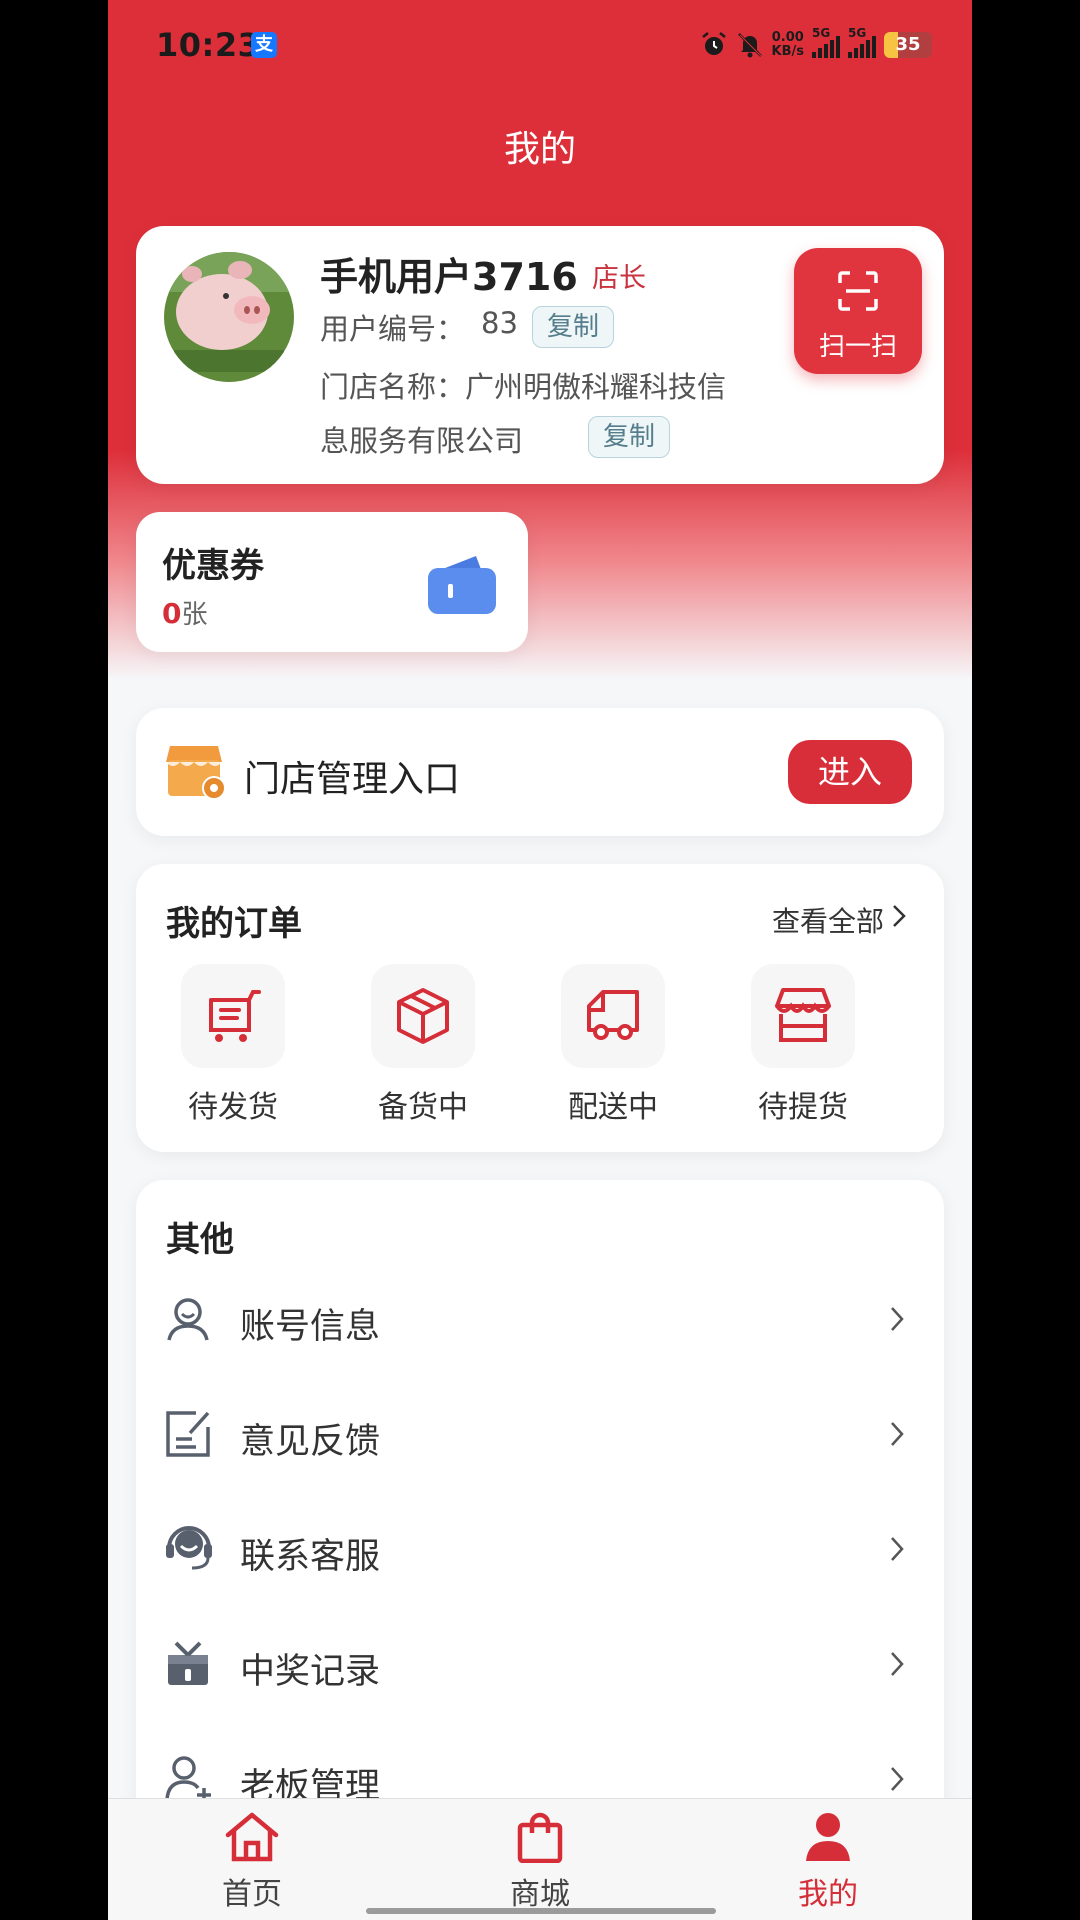 The image size is (1080, 1920). I want to click on alipay-notification-icon: 支, so click(264, 45).